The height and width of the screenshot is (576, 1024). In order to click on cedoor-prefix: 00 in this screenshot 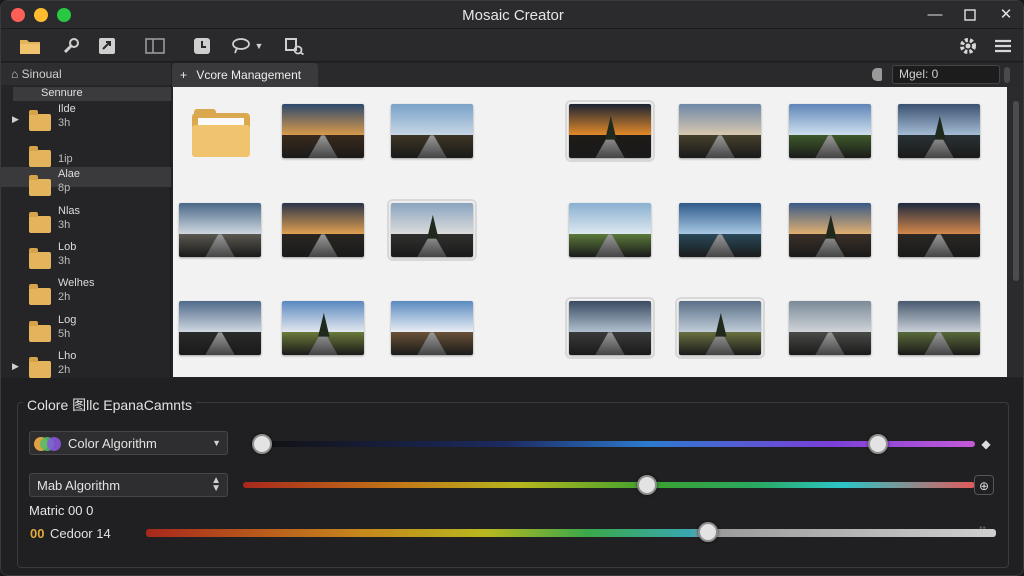, I will do `click(37, 533)`.